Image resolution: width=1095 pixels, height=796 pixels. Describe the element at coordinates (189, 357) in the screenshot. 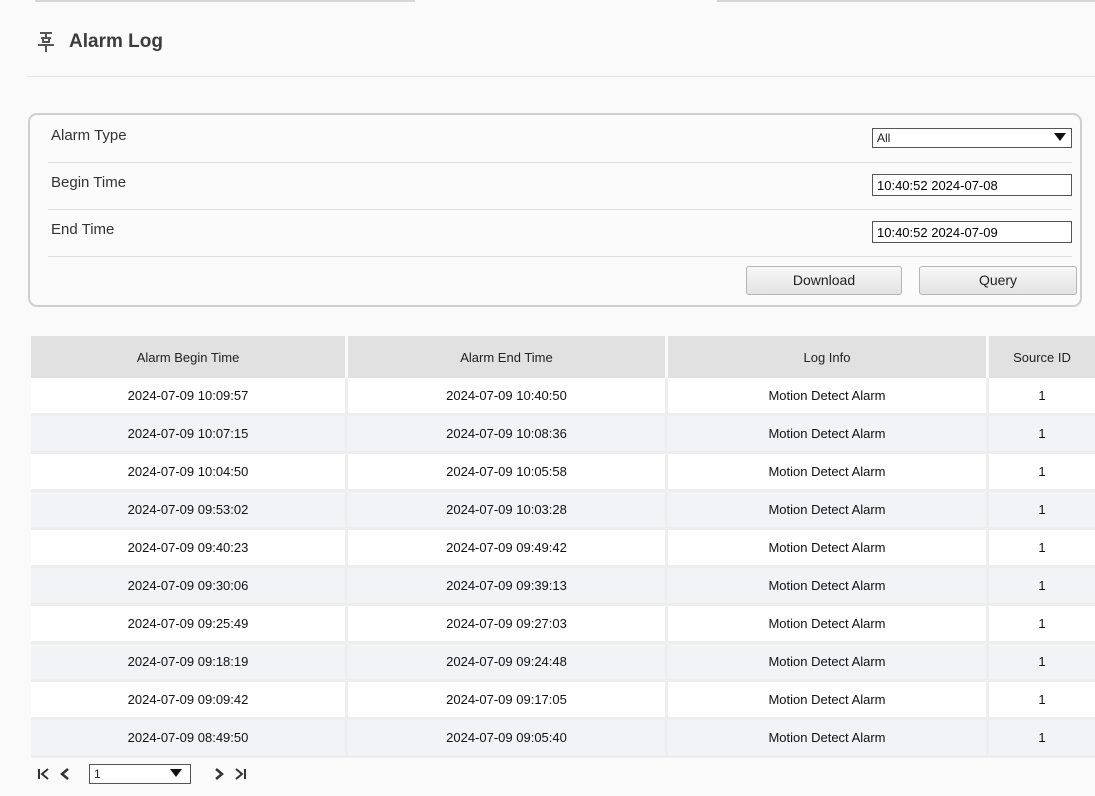

I see `column-header-alarm-begin-time: Alarm Begin Time` at that location.